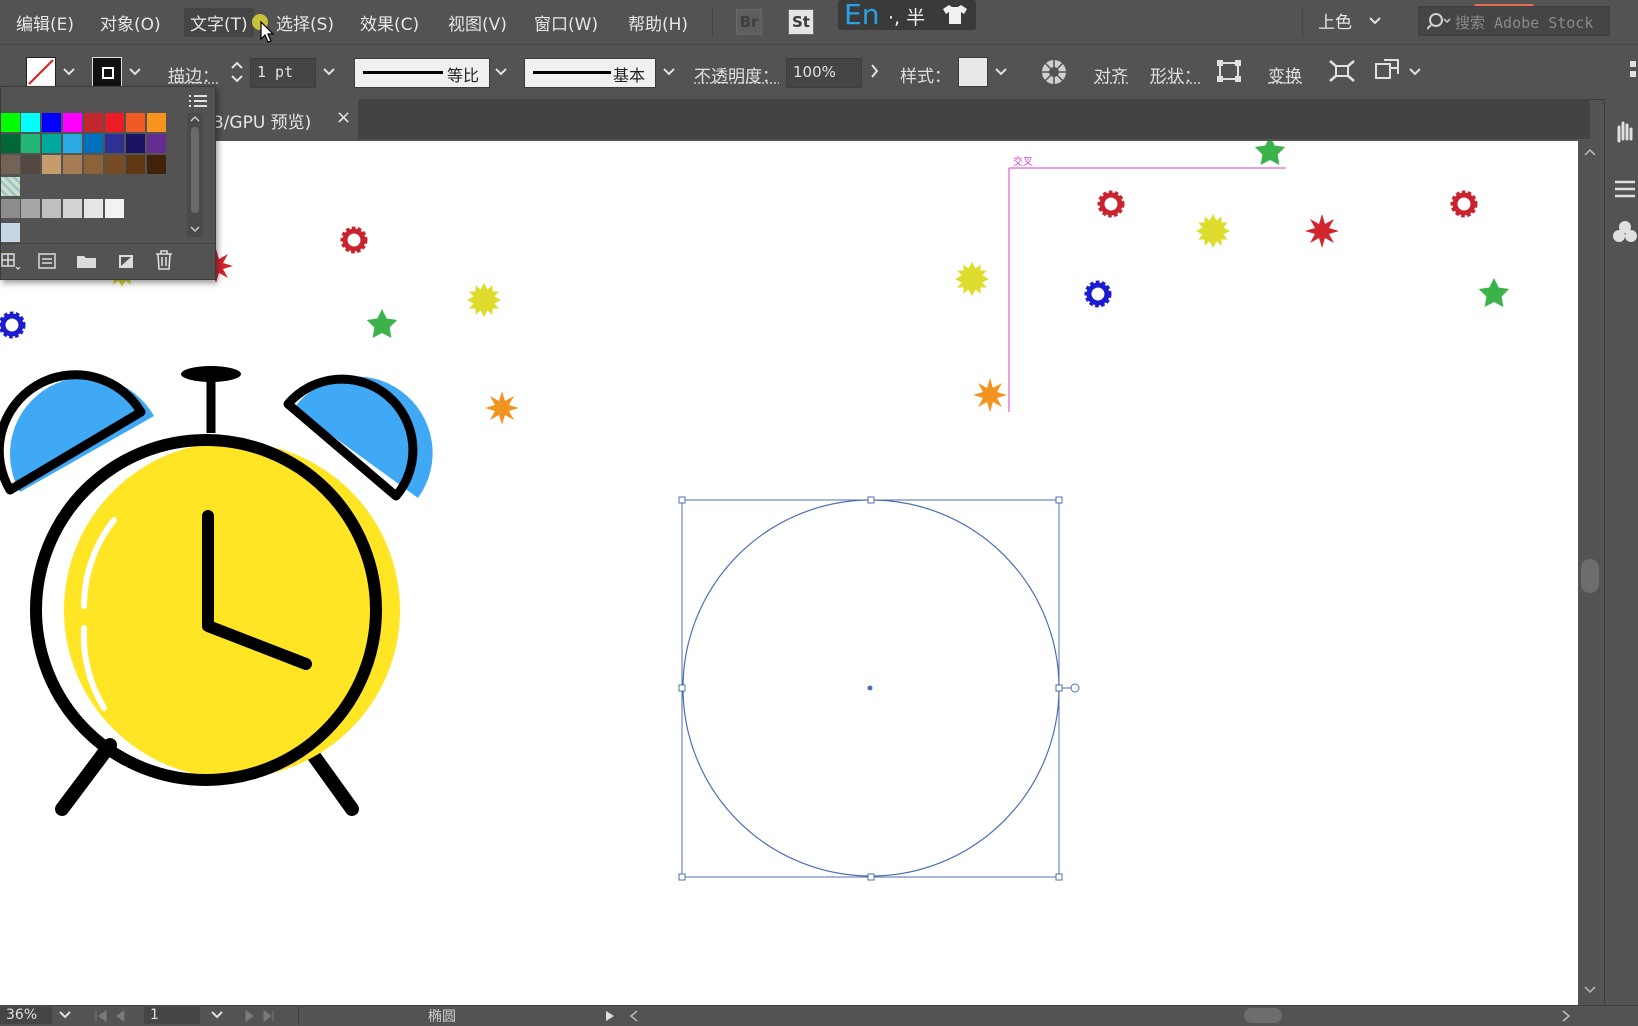  What do you see at coordinates (193, 74) in the screenshot?
I see `stroke-label: 描边：` at bounding box center [193, 74].